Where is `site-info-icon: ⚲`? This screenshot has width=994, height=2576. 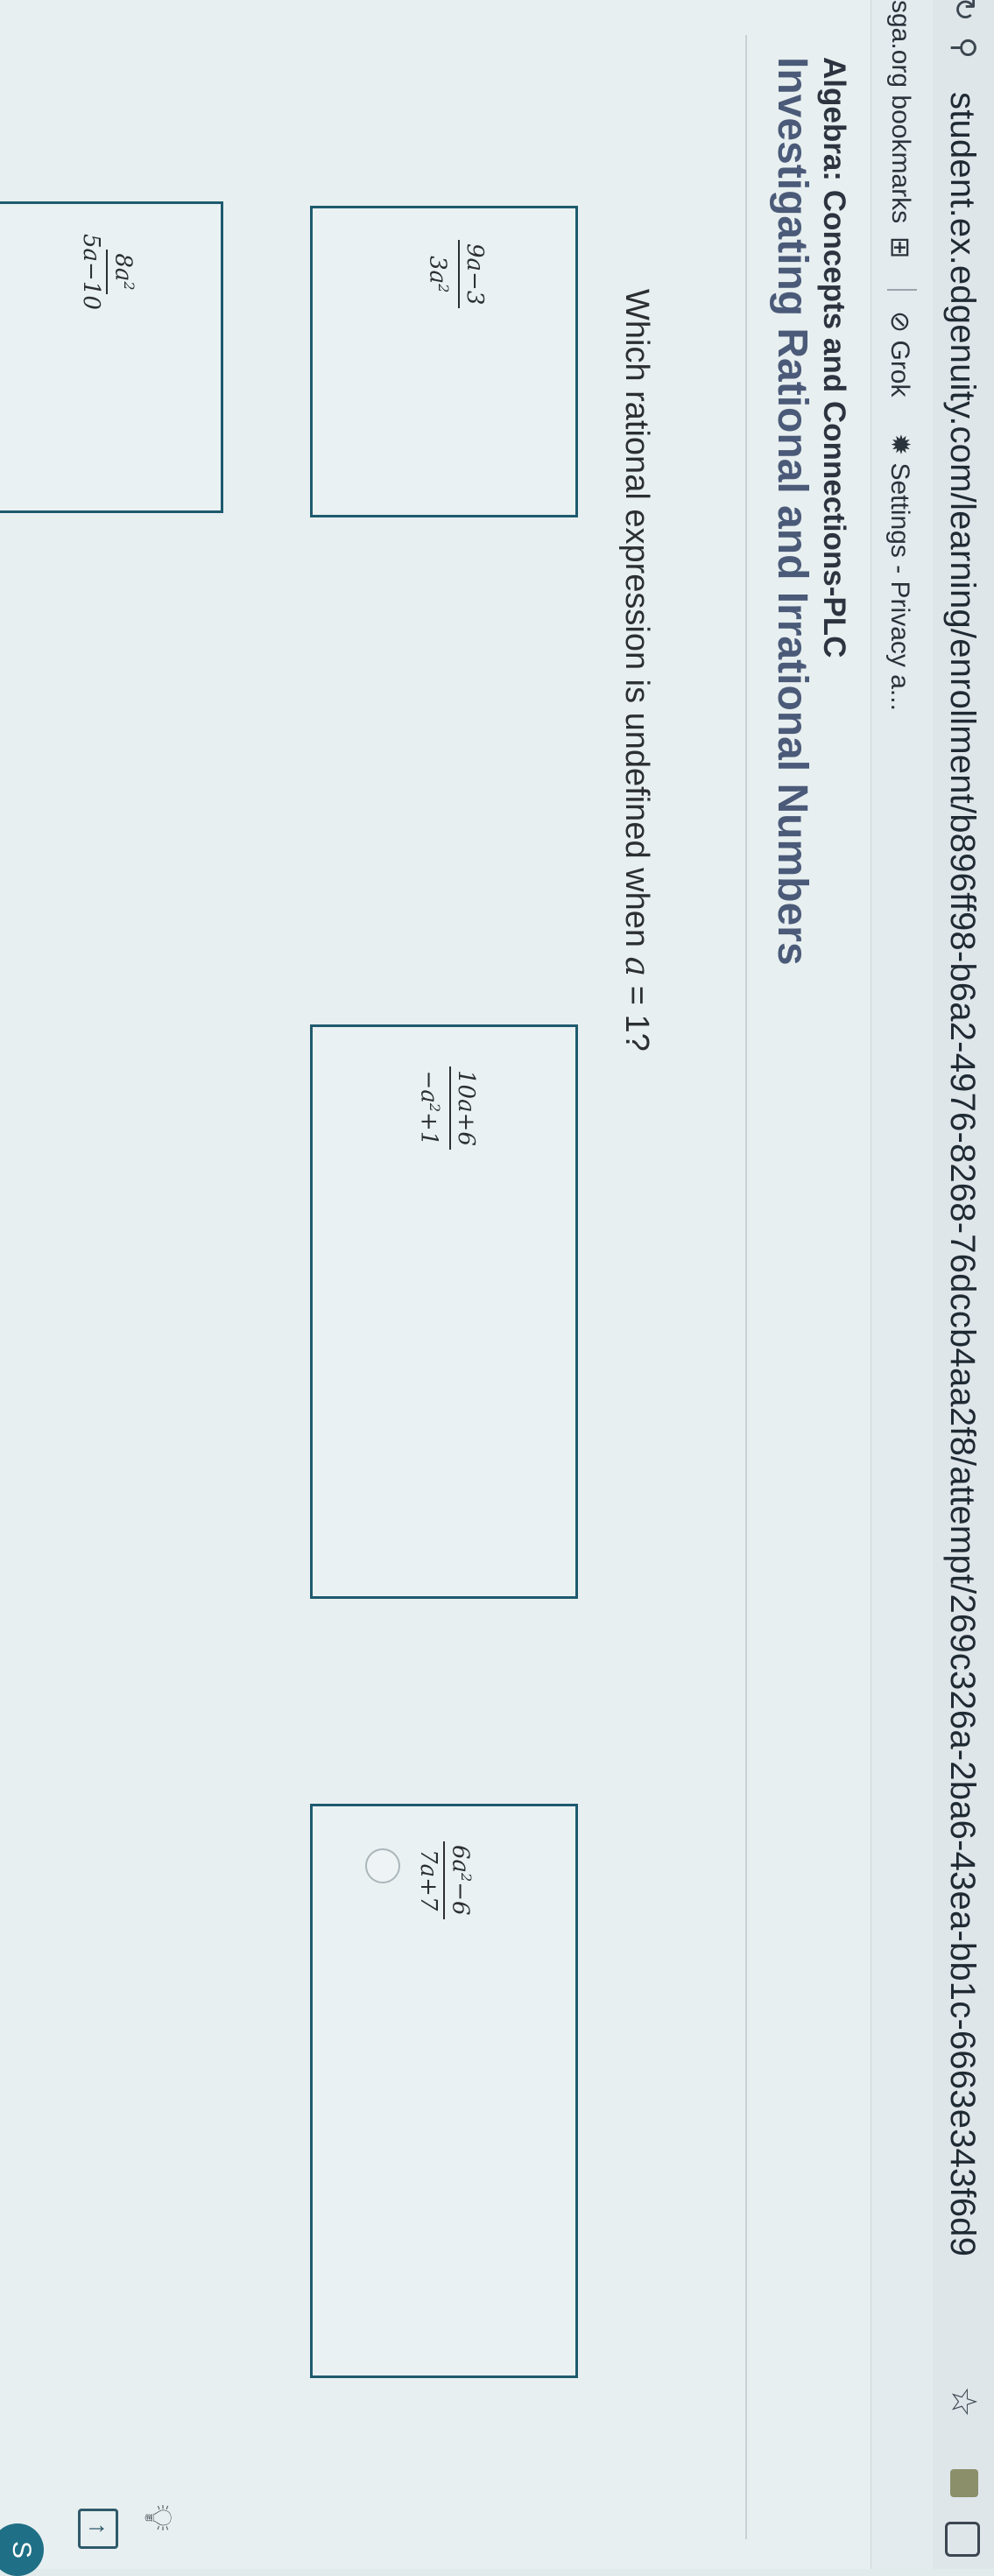
site-info-icon: ⚲ is located at coordinates (965, 48).